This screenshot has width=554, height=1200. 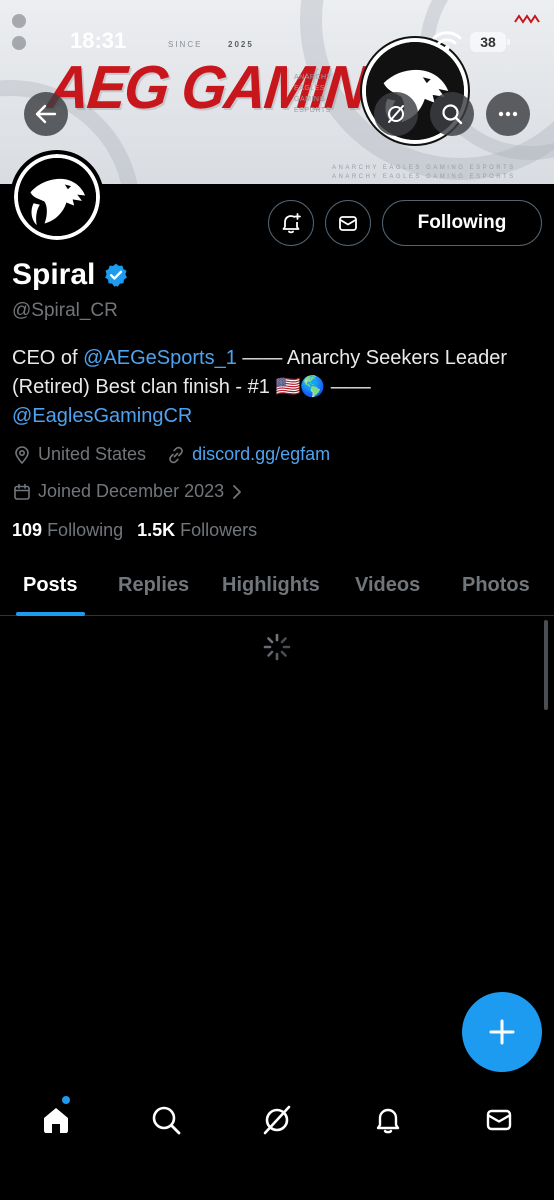 What do you see at coordinates (447, 41) in the screenshot?
I see `wifi-icon` at bounding box center [447, 41].